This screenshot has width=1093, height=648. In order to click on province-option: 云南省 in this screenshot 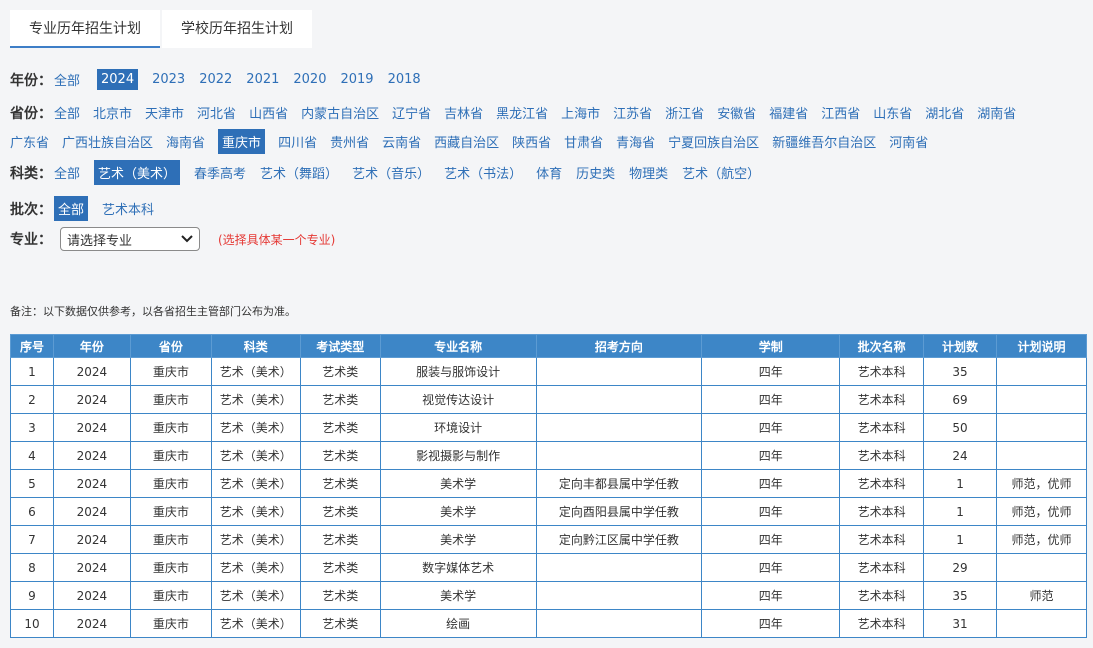, I will do `click(401, 141)`.